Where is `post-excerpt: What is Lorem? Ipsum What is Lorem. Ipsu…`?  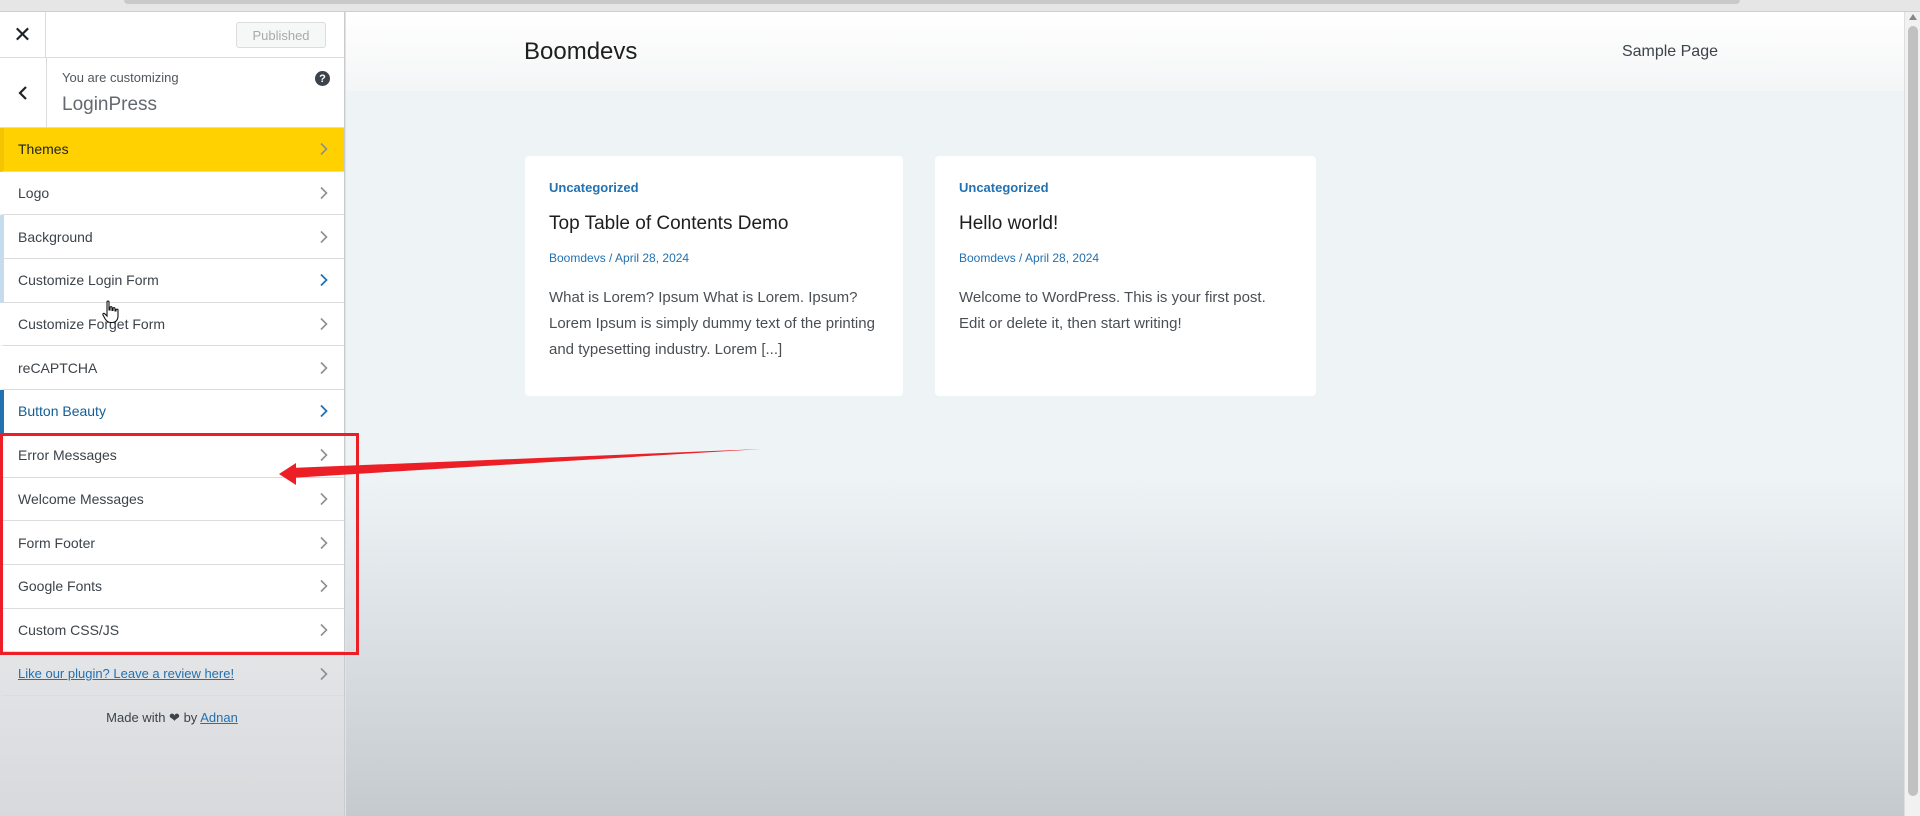
post-excerpt: What is Lorem? Ipsum What is Lorem. Ipsu… is located at coordinates (712, 323).